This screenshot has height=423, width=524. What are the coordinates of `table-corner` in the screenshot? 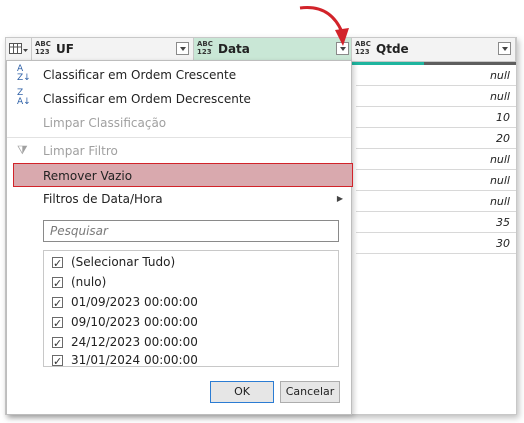 It's located at (19, 50).